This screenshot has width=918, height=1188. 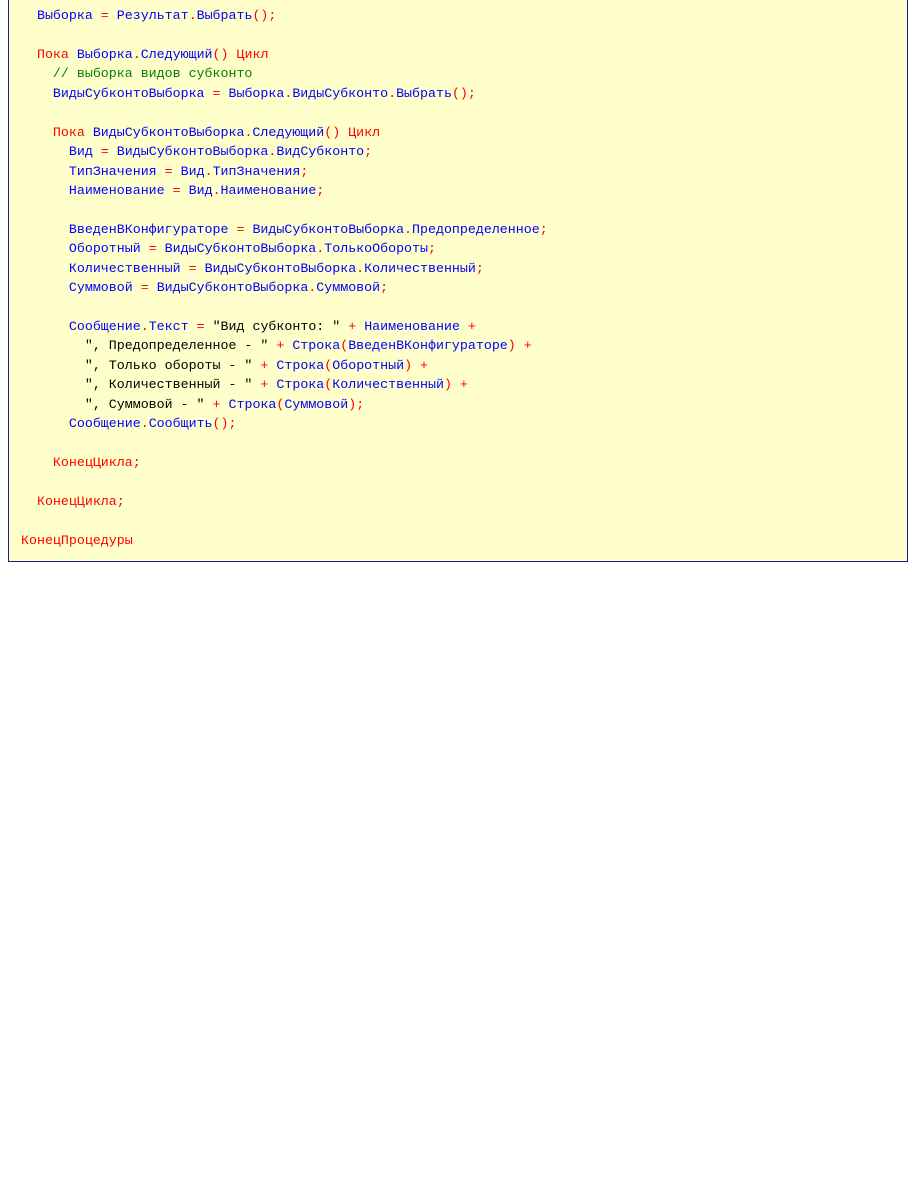 What do you see at coordinates (284, 151) in the screenshot?
I see `code-line: Вид = ВидыСубконтоВыборка.ВидСубконто;` at bounding box center [284, 151].